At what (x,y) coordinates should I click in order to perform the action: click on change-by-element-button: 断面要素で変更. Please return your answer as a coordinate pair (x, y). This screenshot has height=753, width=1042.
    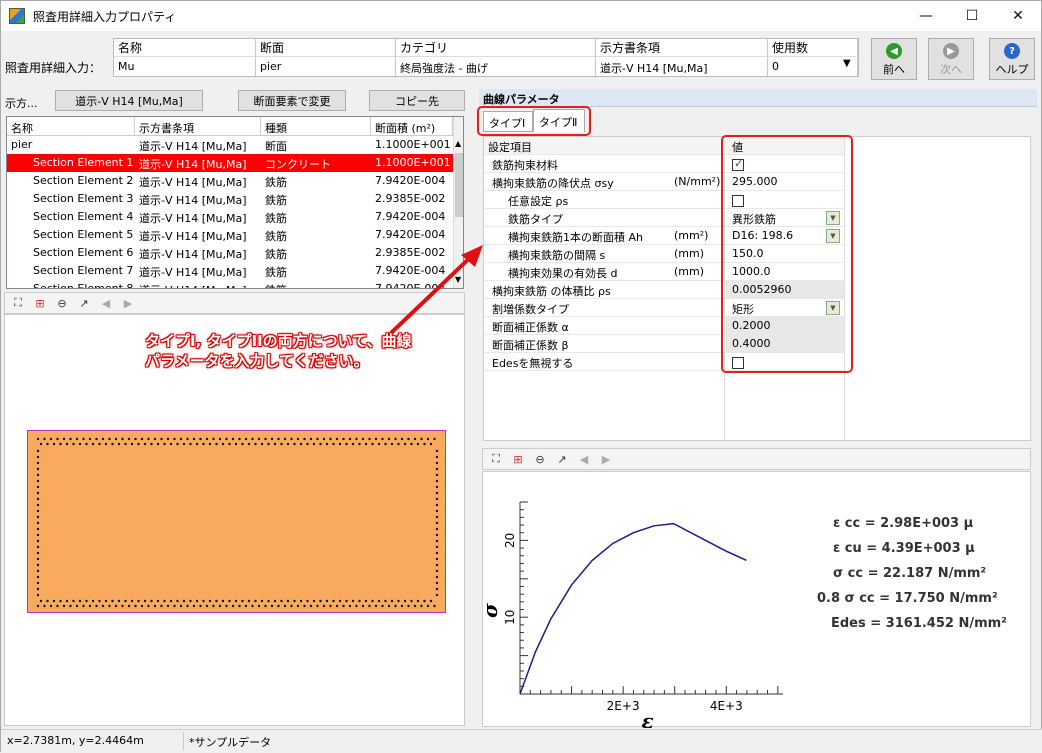
    Looking at the image, I should click on (292, 100).